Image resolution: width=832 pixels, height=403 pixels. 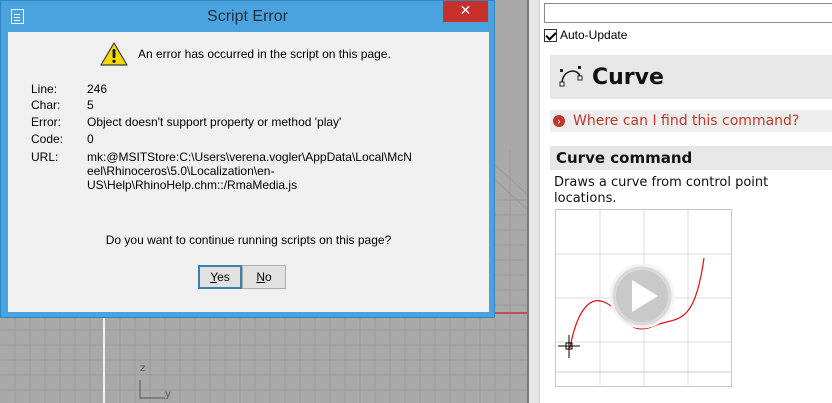 I want to click on panel-splitter, so click(x=534, y=201).